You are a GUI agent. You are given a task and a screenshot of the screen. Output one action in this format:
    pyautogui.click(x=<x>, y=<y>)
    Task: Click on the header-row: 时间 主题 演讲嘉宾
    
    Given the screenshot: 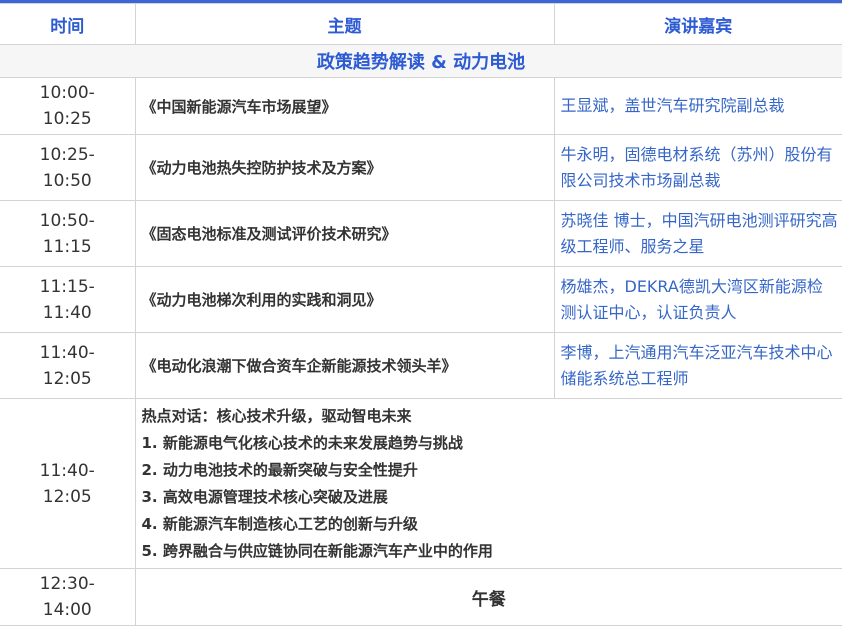 What is the action you would take?
    pyautogui.click(x=421, y=24)
    